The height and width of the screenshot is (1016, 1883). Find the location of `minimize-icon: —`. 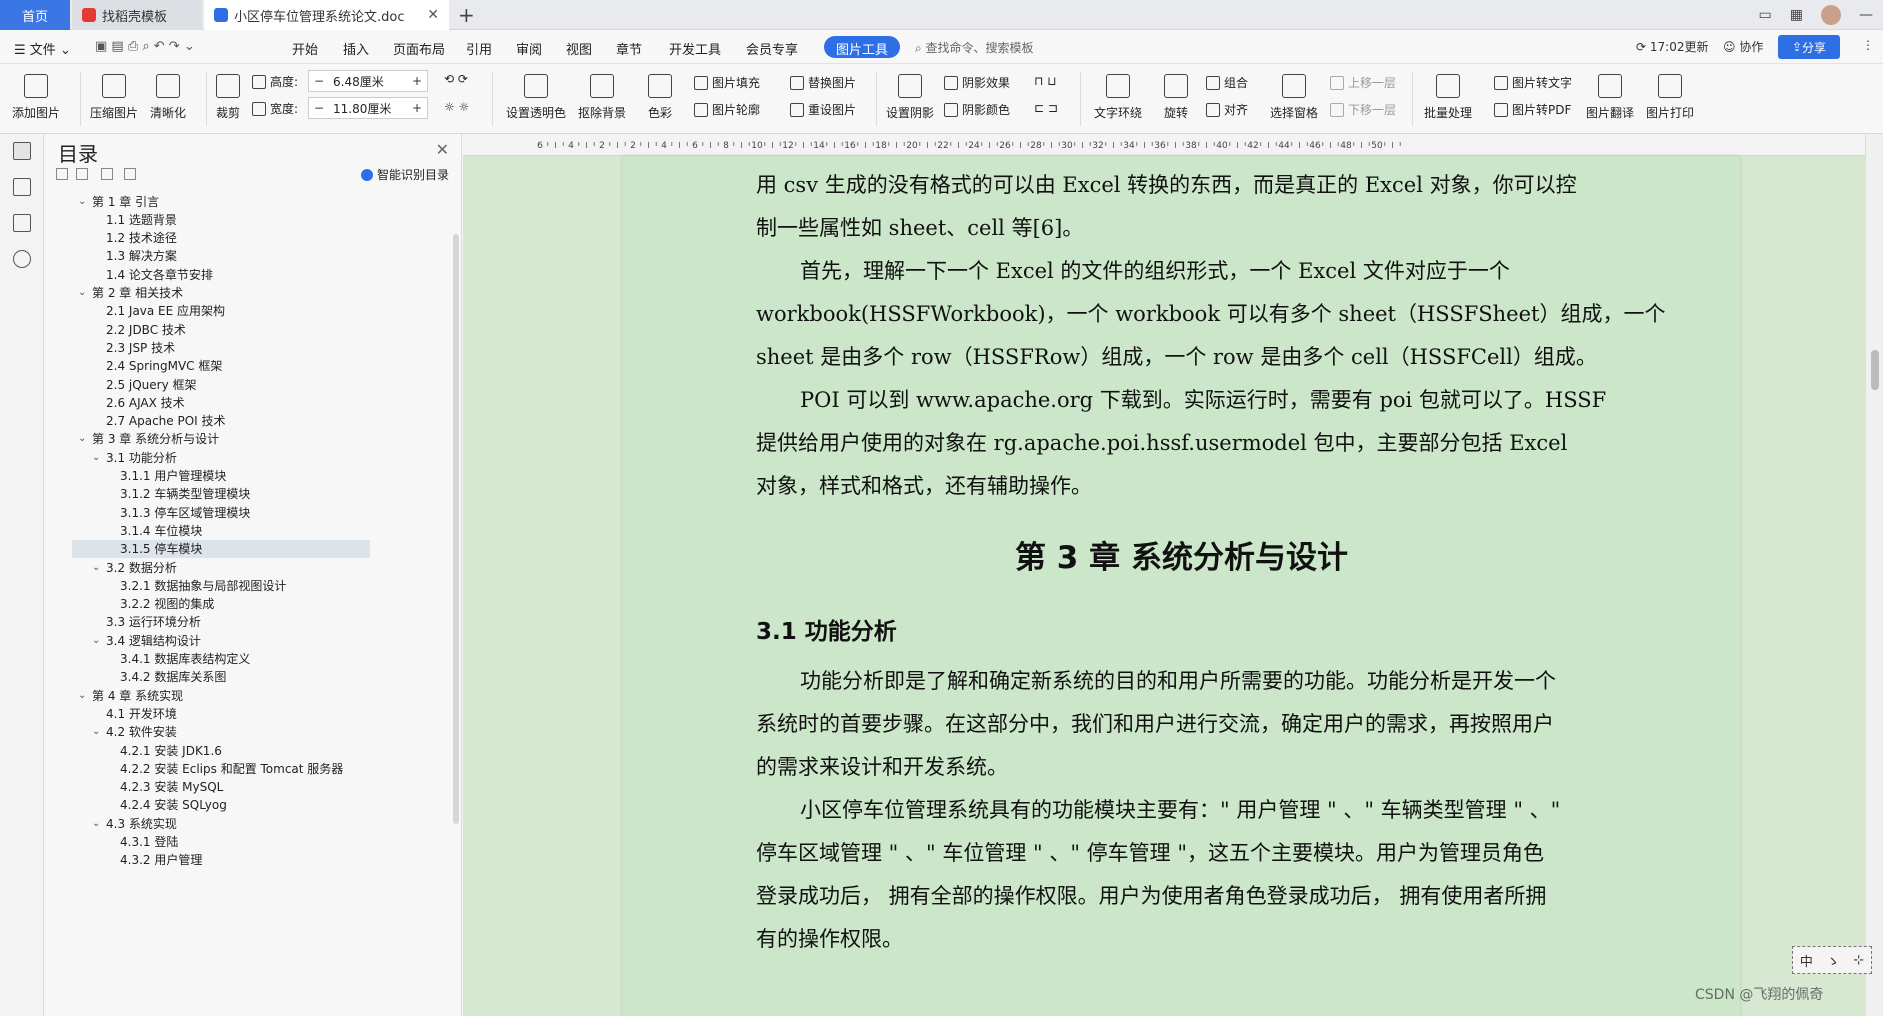

minimize-icon: — is located at coordinates (1866, 15).